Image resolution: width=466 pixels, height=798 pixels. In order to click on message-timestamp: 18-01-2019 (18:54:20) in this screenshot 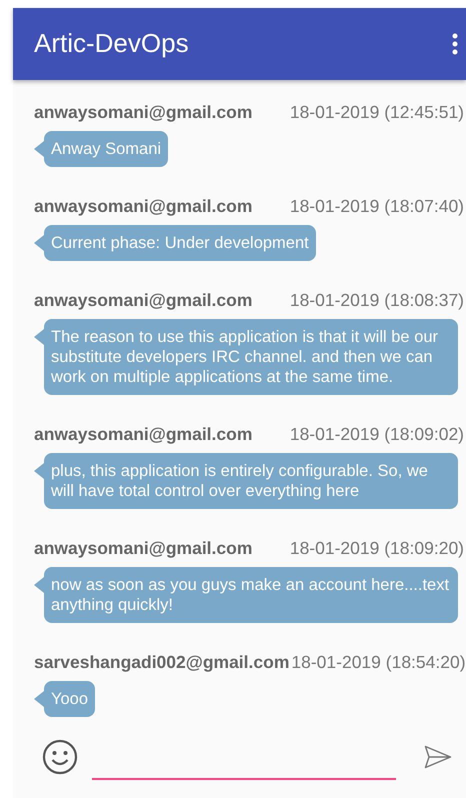, I will do `click(378, 662)`.